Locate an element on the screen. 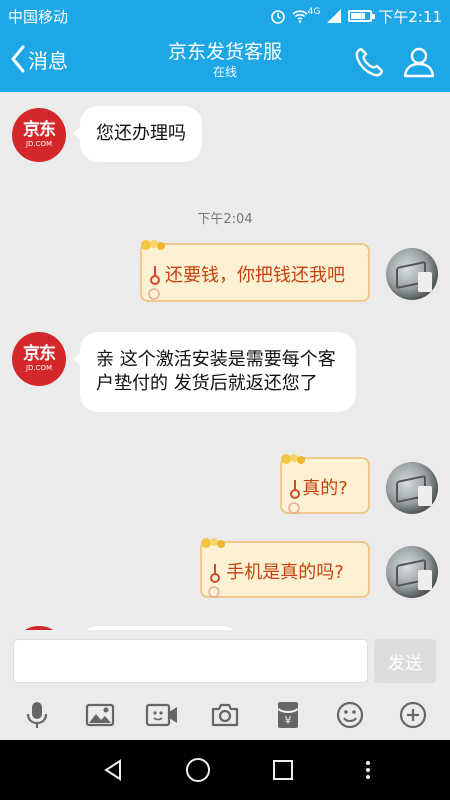 This screenshot has height=800, width=450. red-packet-icon: ¥ is located at coordinates (287, 715).